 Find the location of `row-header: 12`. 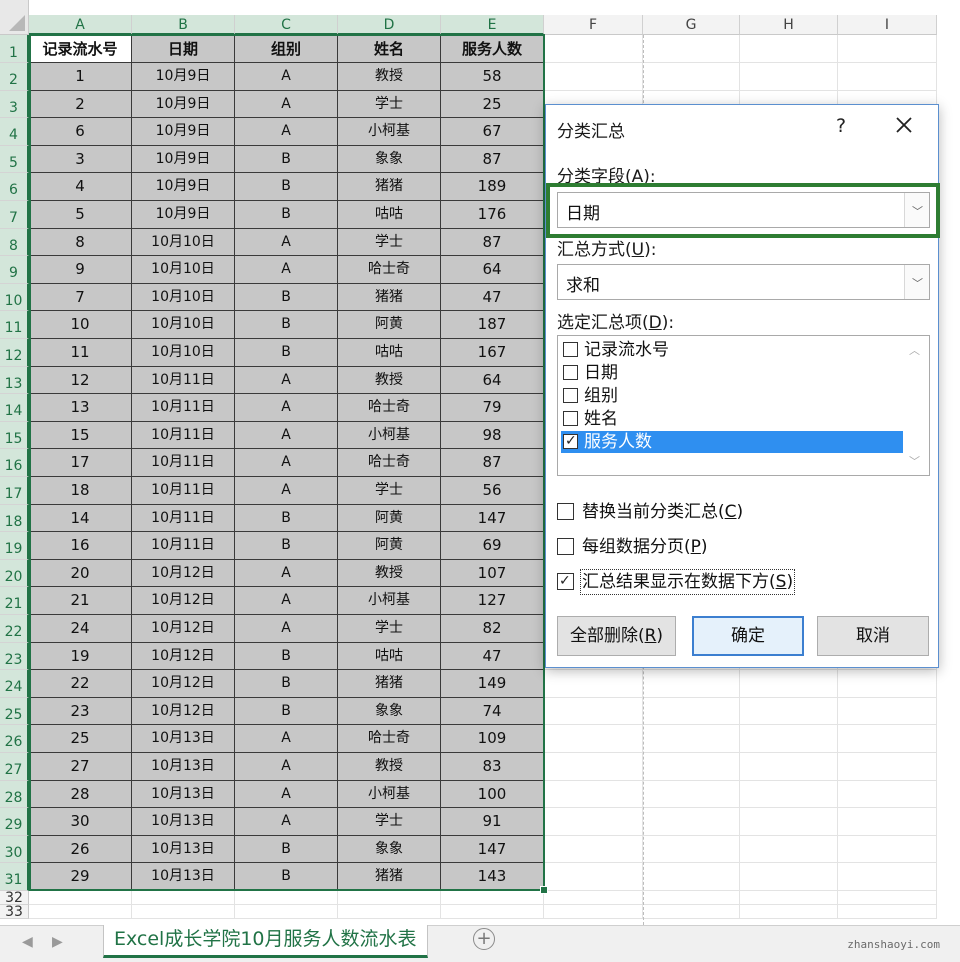

row-header: 12 is located at coordinates (14, 353).